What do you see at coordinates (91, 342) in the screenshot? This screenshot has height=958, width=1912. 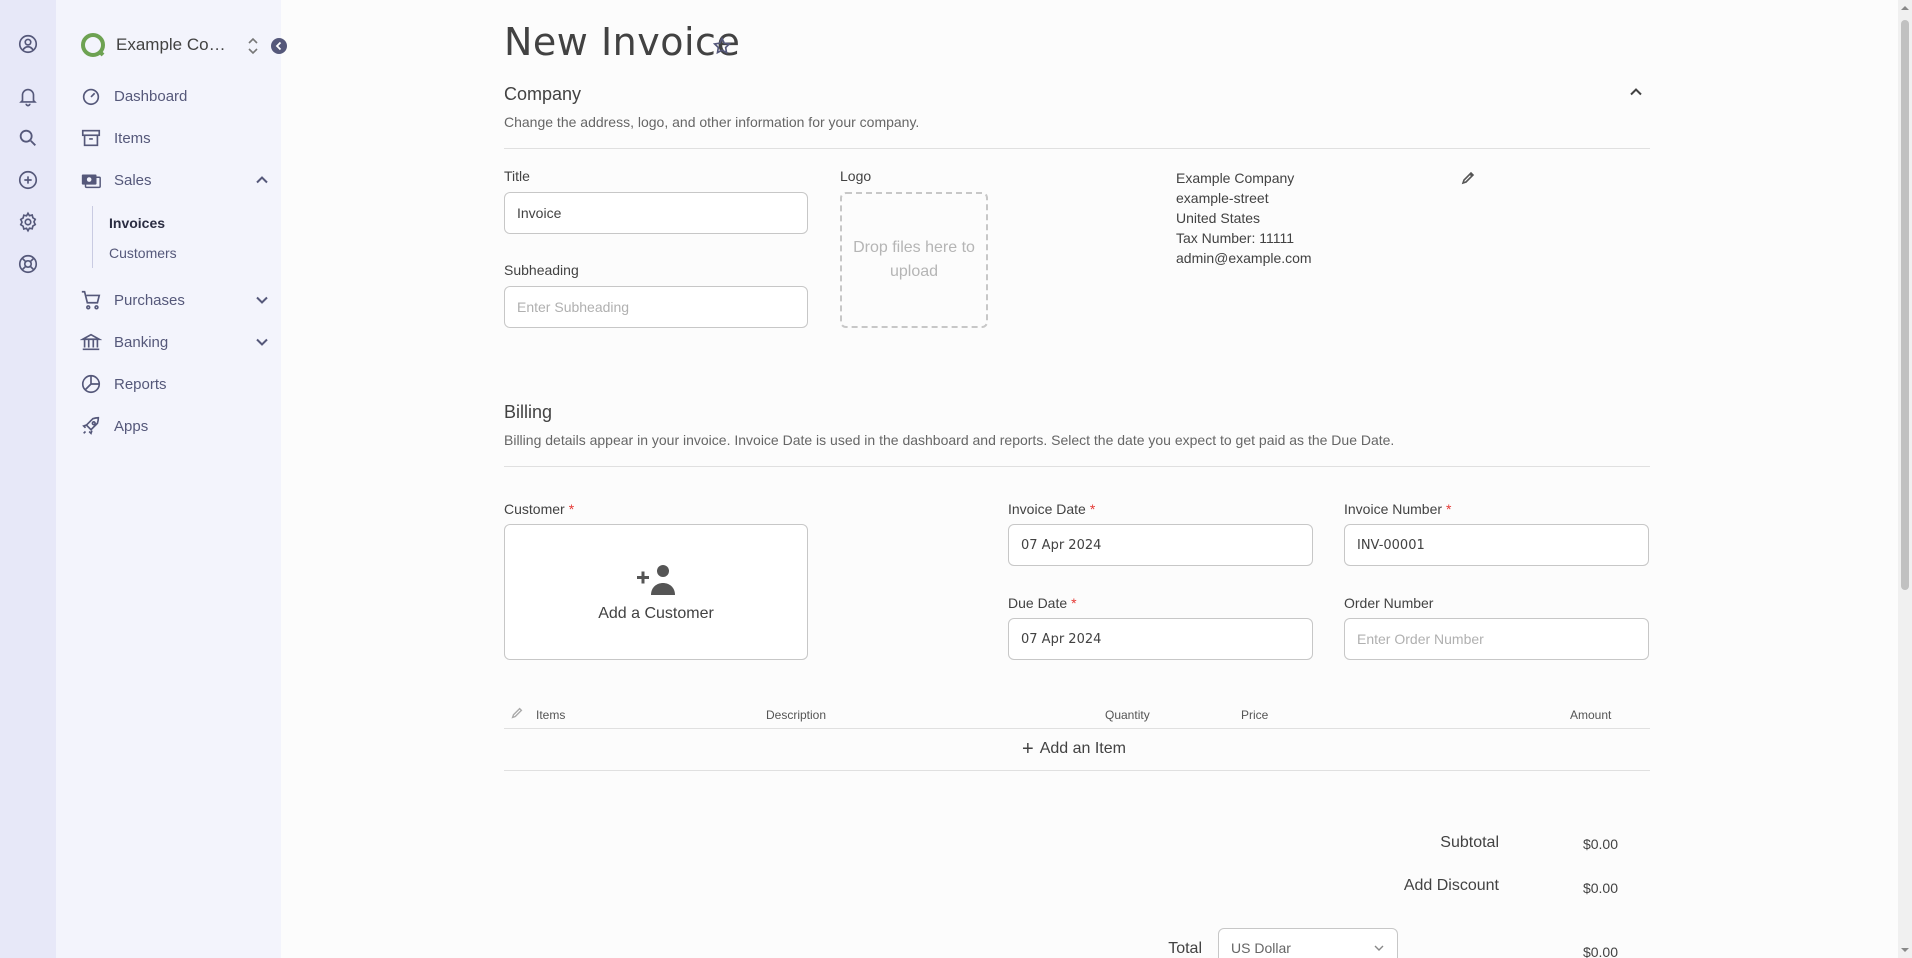 I see `bank-icon` at bounding box center [91, 342].